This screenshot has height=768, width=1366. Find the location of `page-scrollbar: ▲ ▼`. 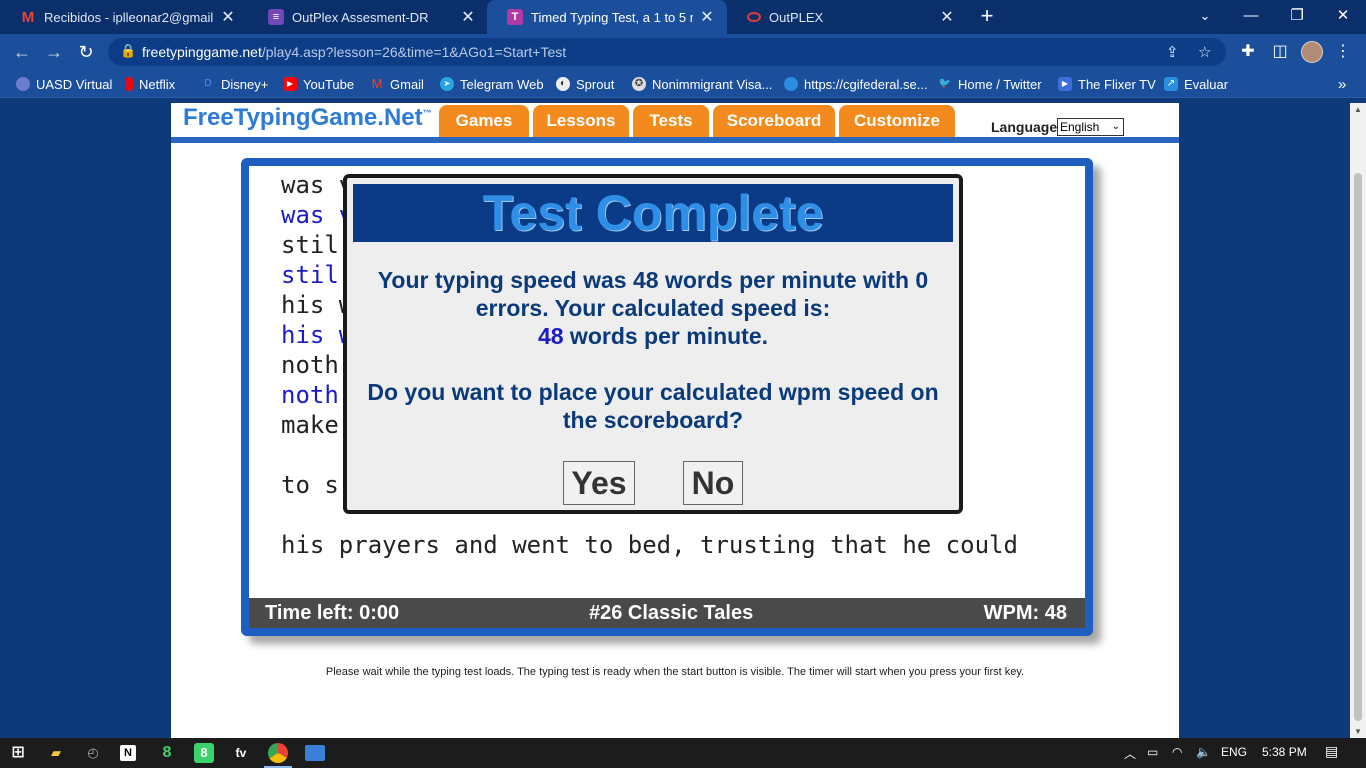

page-scrollbar: ▲ ▼ is located at coordinates (1358, 420).